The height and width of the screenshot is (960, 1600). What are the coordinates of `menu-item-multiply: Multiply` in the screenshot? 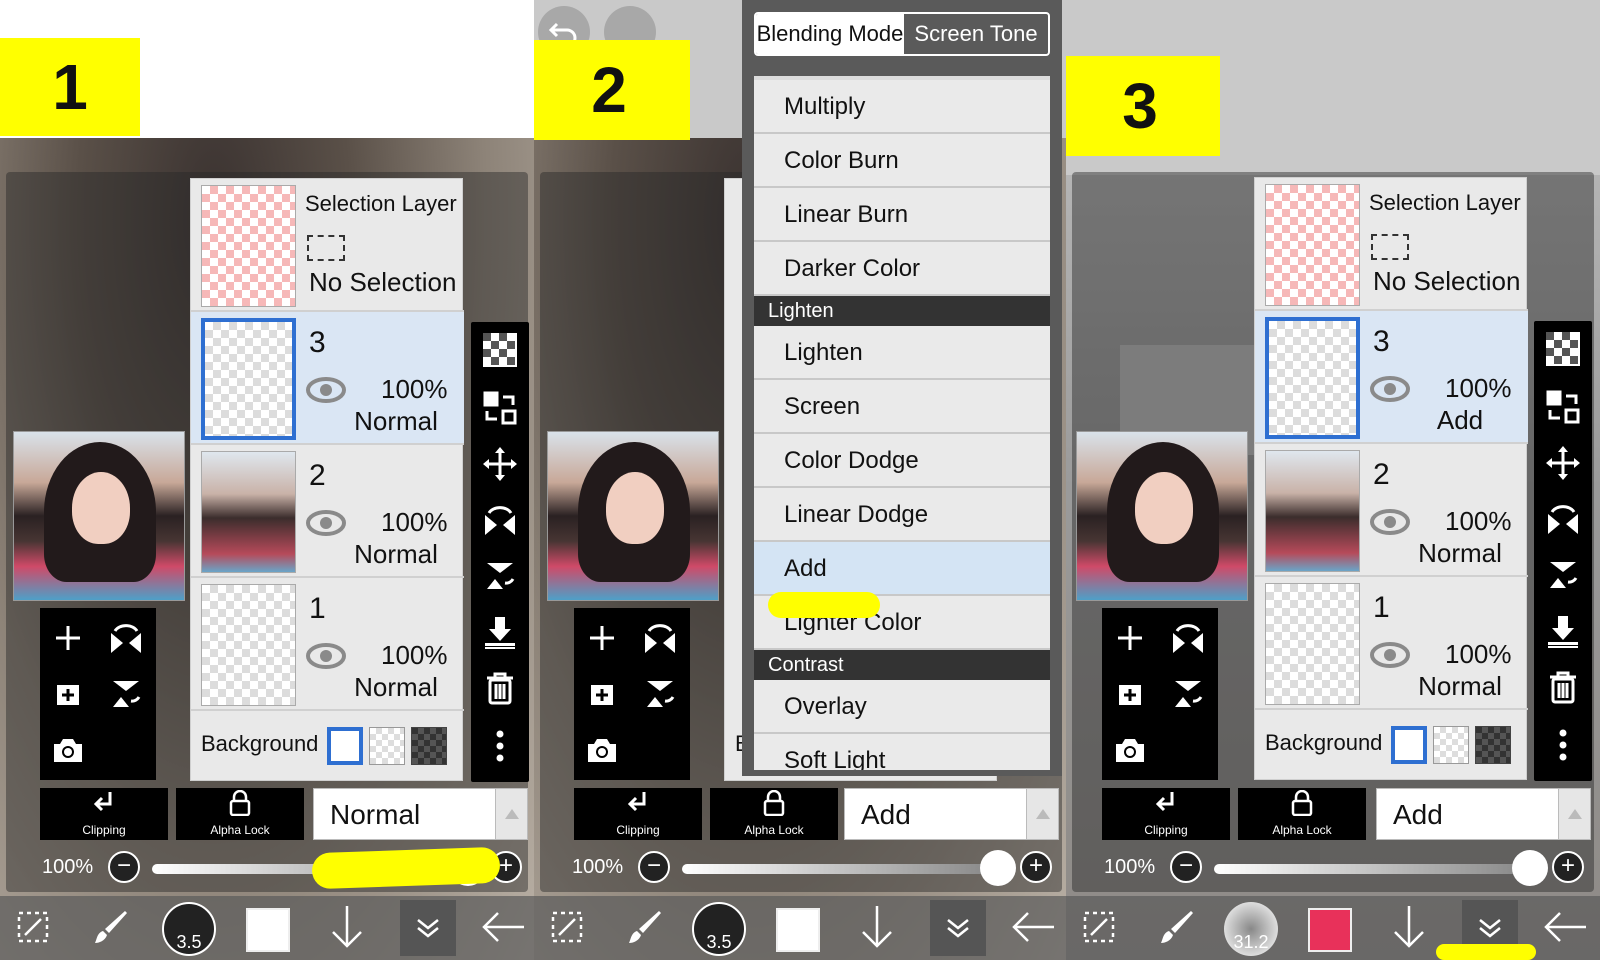 It's located at (902, 107).